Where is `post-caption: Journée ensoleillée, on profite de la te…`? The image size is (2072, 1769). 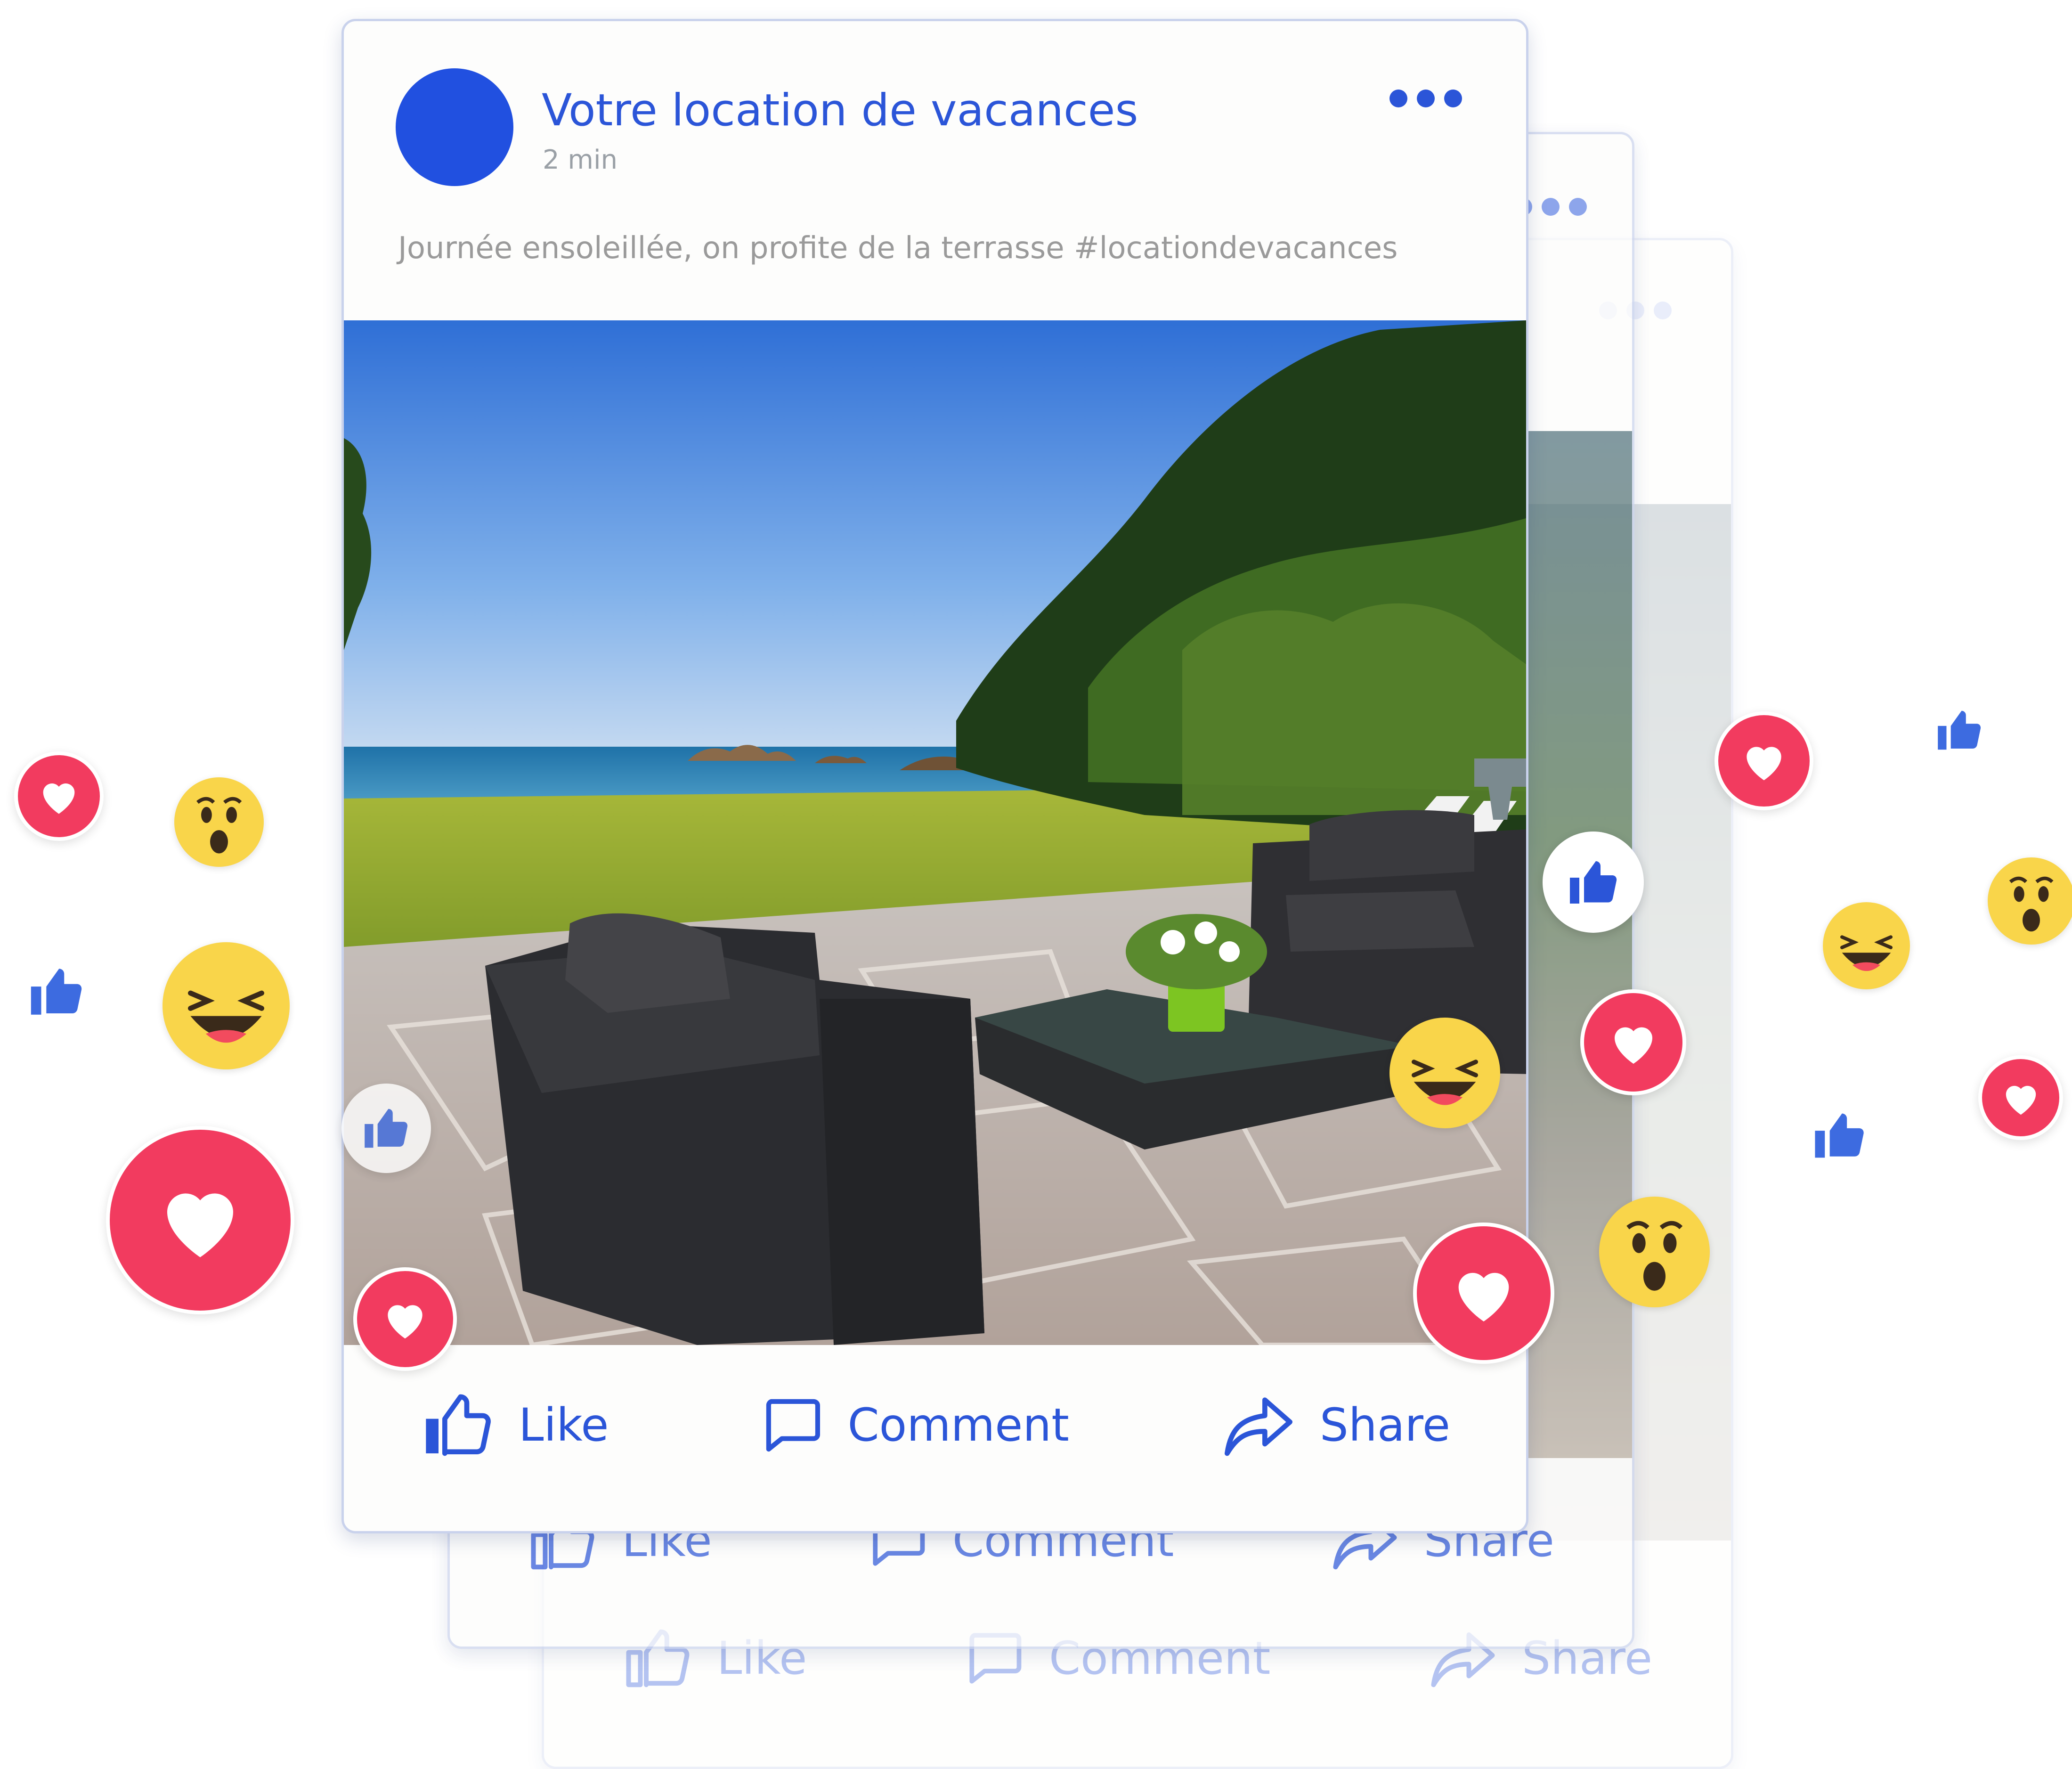 post-caption: Journée ensoleillée, on profite de la te… is located at coordinates (898, 249).